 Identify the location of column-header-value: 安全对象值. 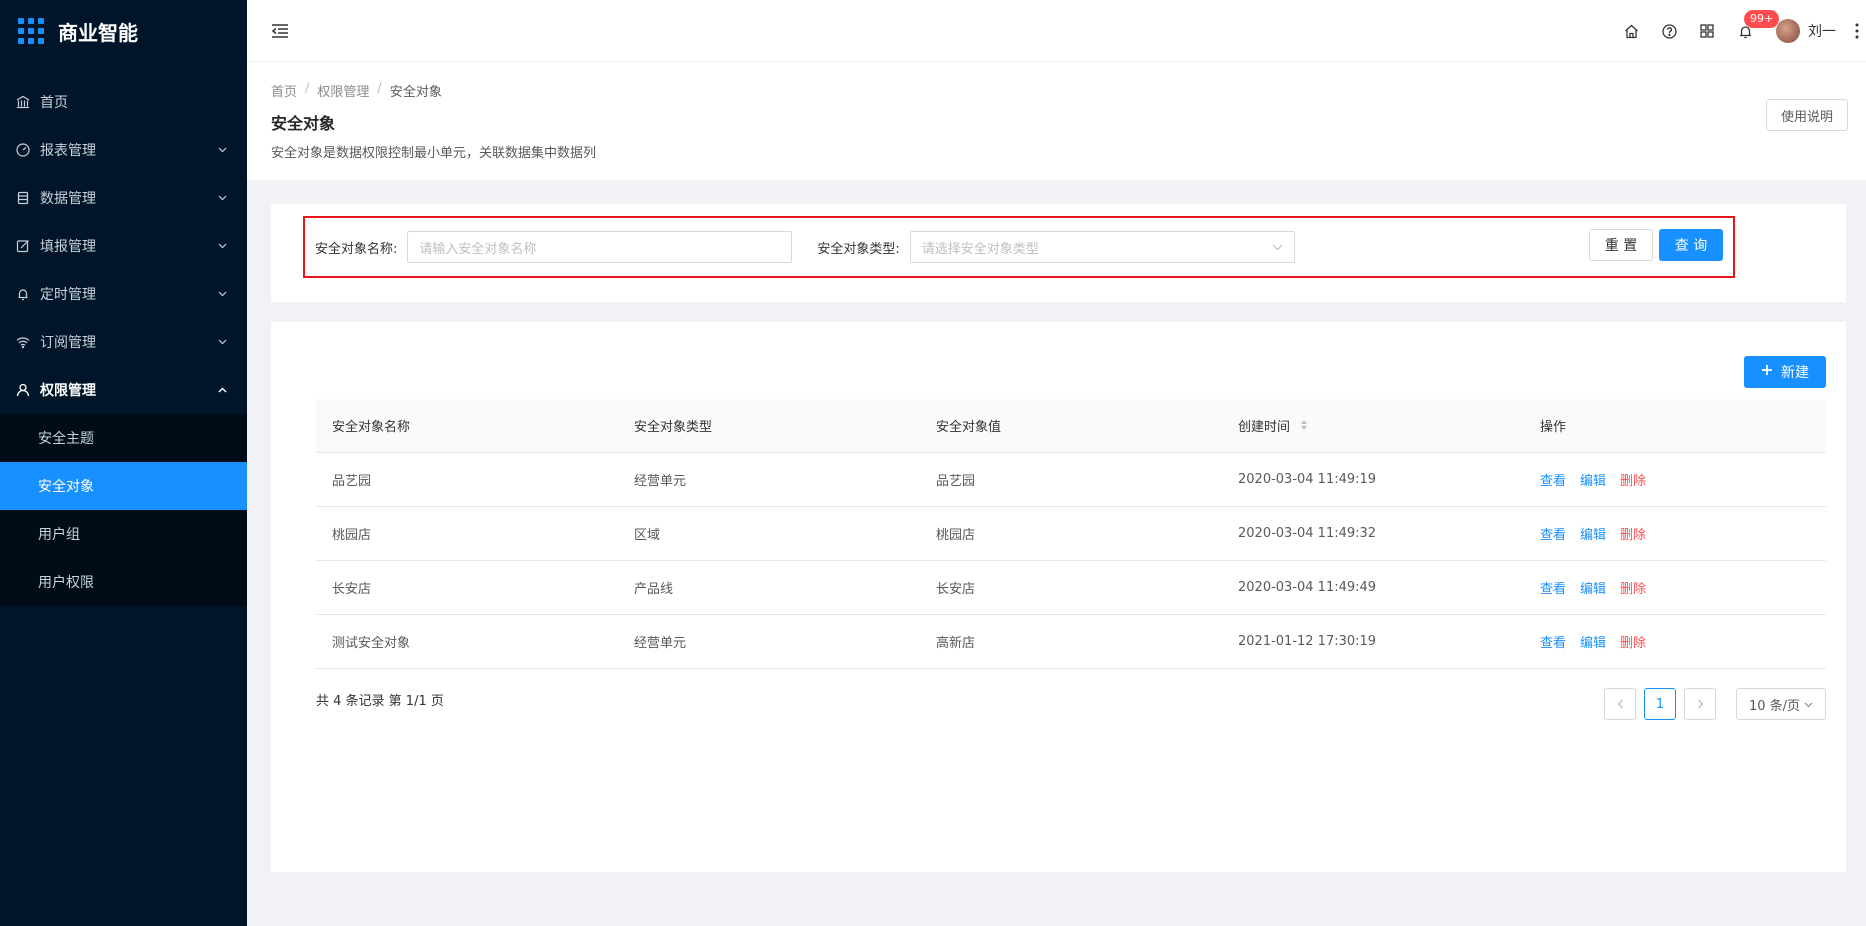
(969, 427).